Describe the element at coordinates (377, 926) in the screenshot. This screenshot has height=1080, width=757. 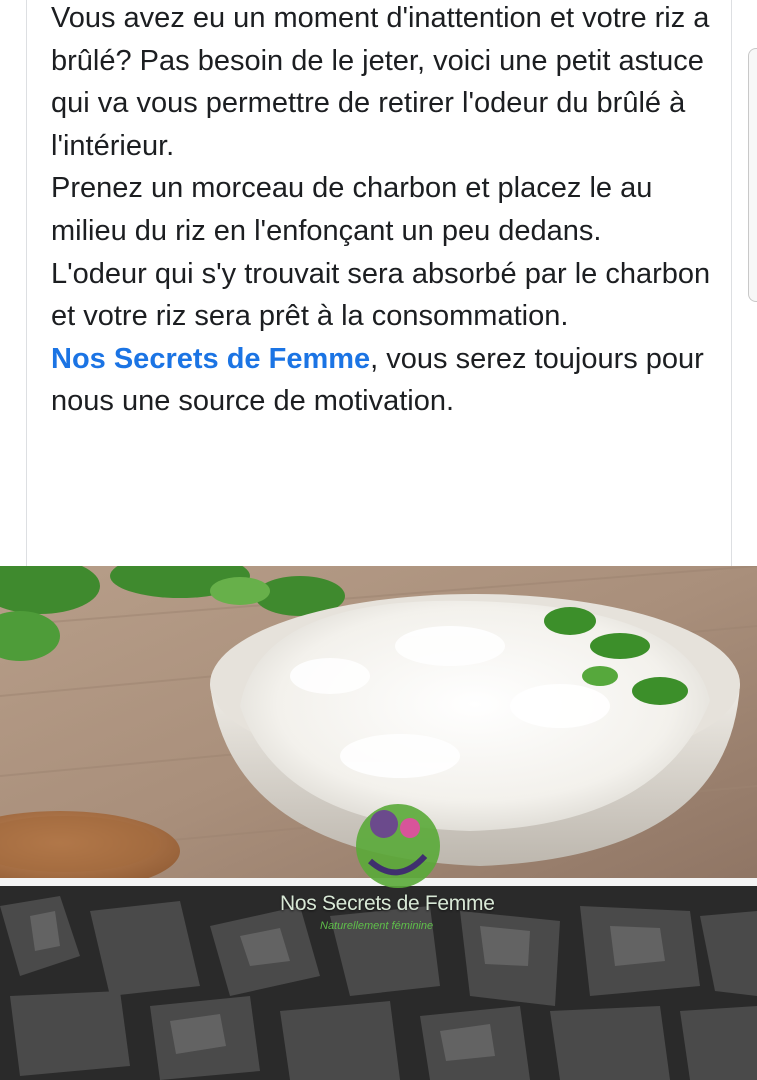
I see `watermark-tagline: Naturellement féminine` at that location.